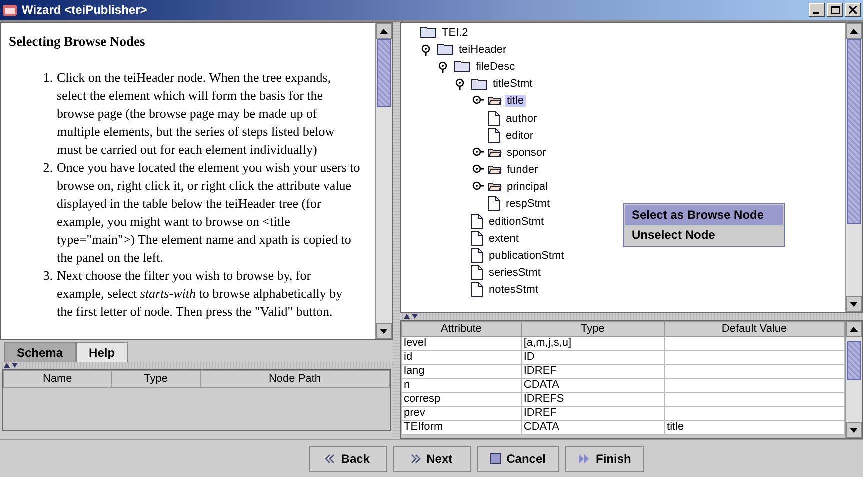  I want to click on help-heading: Selecting Browse Nodes, so click(77, 42).